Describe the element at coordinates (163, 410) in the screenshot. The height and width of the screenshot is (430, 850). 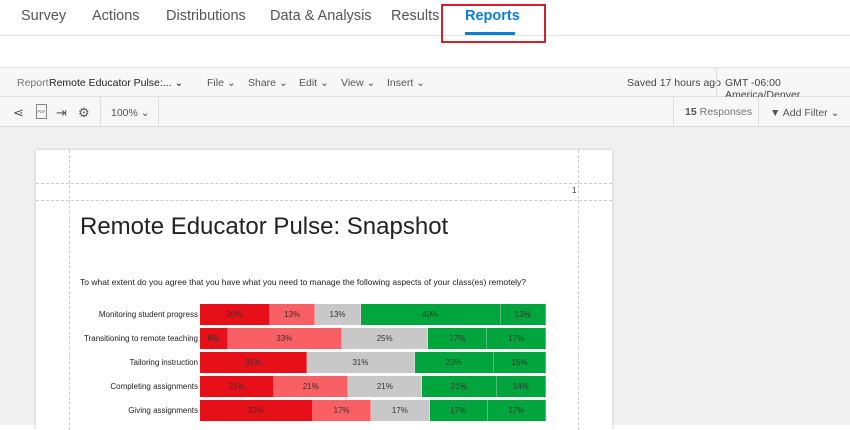
I see `category-label: Giving assignments` at that location.